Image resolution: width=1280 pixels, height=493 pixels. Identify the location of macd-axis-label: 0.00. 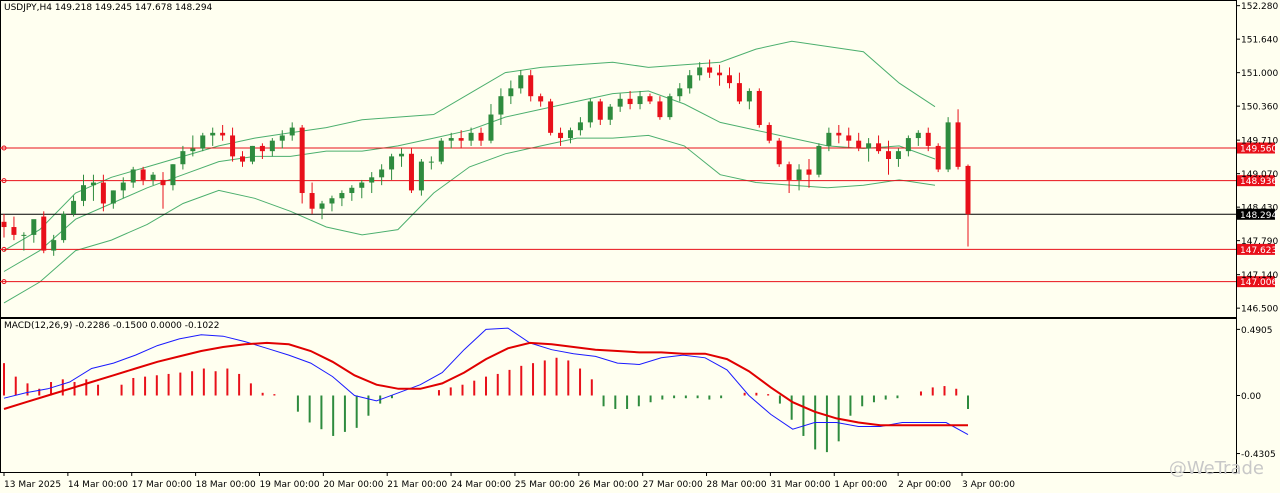
(1251, 397).